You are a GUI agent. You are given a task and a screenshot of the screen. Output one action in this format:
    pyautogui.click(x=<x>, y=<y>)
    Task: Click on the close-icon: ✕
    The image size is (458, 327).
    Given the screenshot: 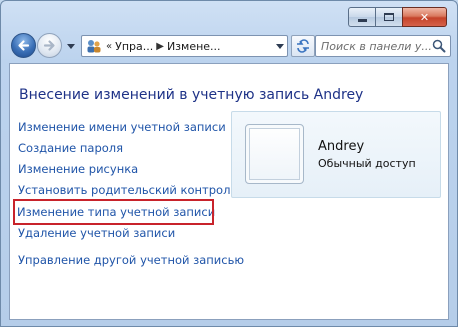 What is the action you would take?
    pyautogui.click(x=424, y=17)
    